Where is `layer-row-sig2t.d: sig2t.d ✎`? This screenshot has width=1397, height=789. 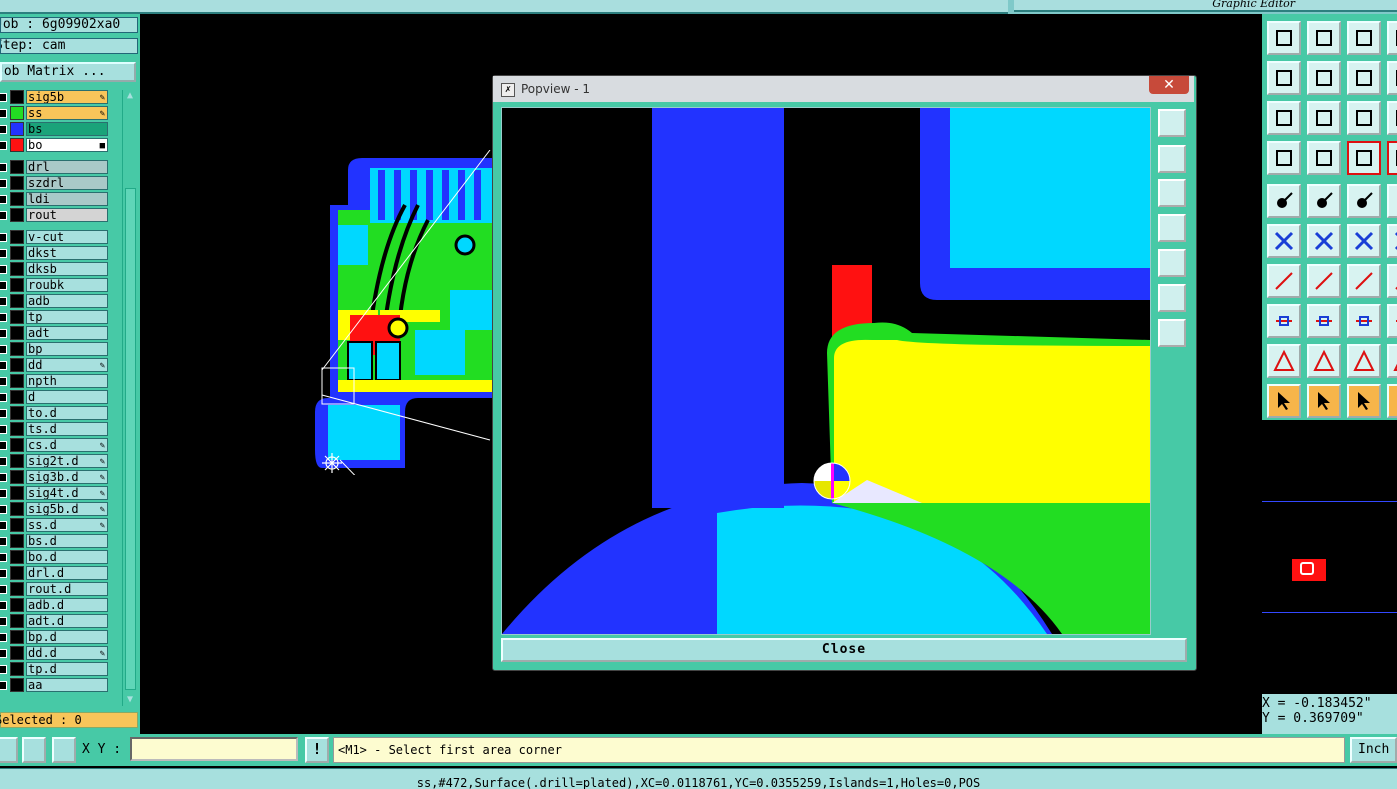 layer-row-sig2t.d: sig2t.d ✎ is located at coordinates (60, 461).